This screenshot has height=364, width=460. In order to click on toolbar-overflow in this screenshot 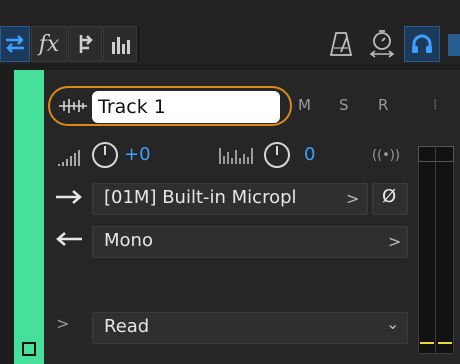, I will do `click(454, 45)`.